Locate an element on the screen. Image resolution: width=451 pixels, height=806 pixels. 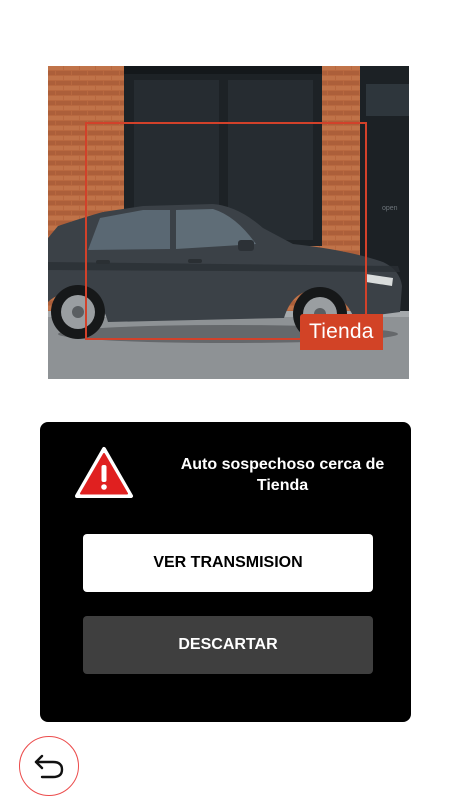
detection-label: Tienda is located at coordinates (341, 332).